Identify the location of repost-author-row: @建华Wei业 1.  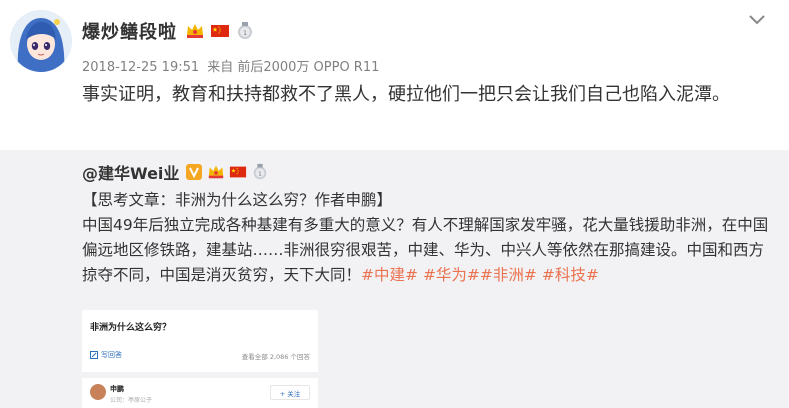
(177, 172).